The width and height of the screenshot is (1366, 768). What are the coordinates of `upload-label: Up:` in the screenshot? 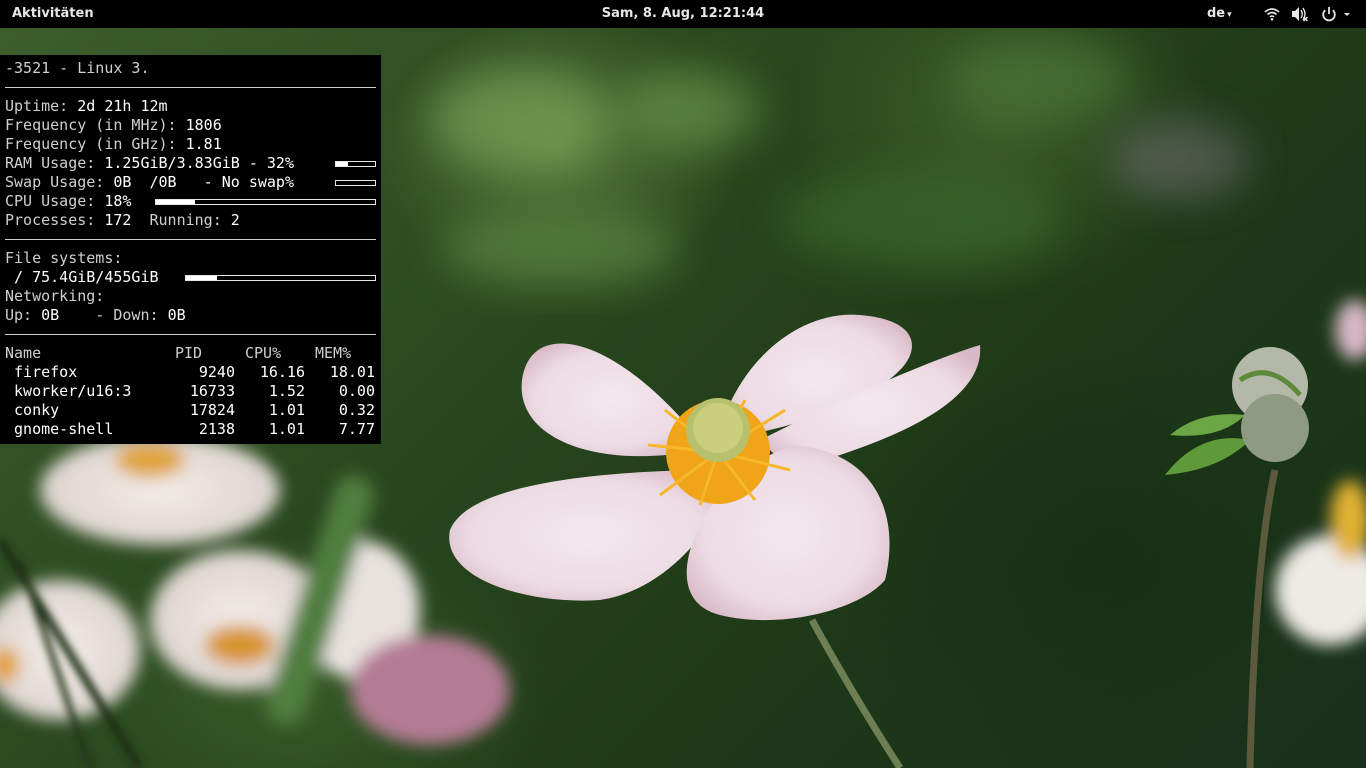 It's located at (23, 315).